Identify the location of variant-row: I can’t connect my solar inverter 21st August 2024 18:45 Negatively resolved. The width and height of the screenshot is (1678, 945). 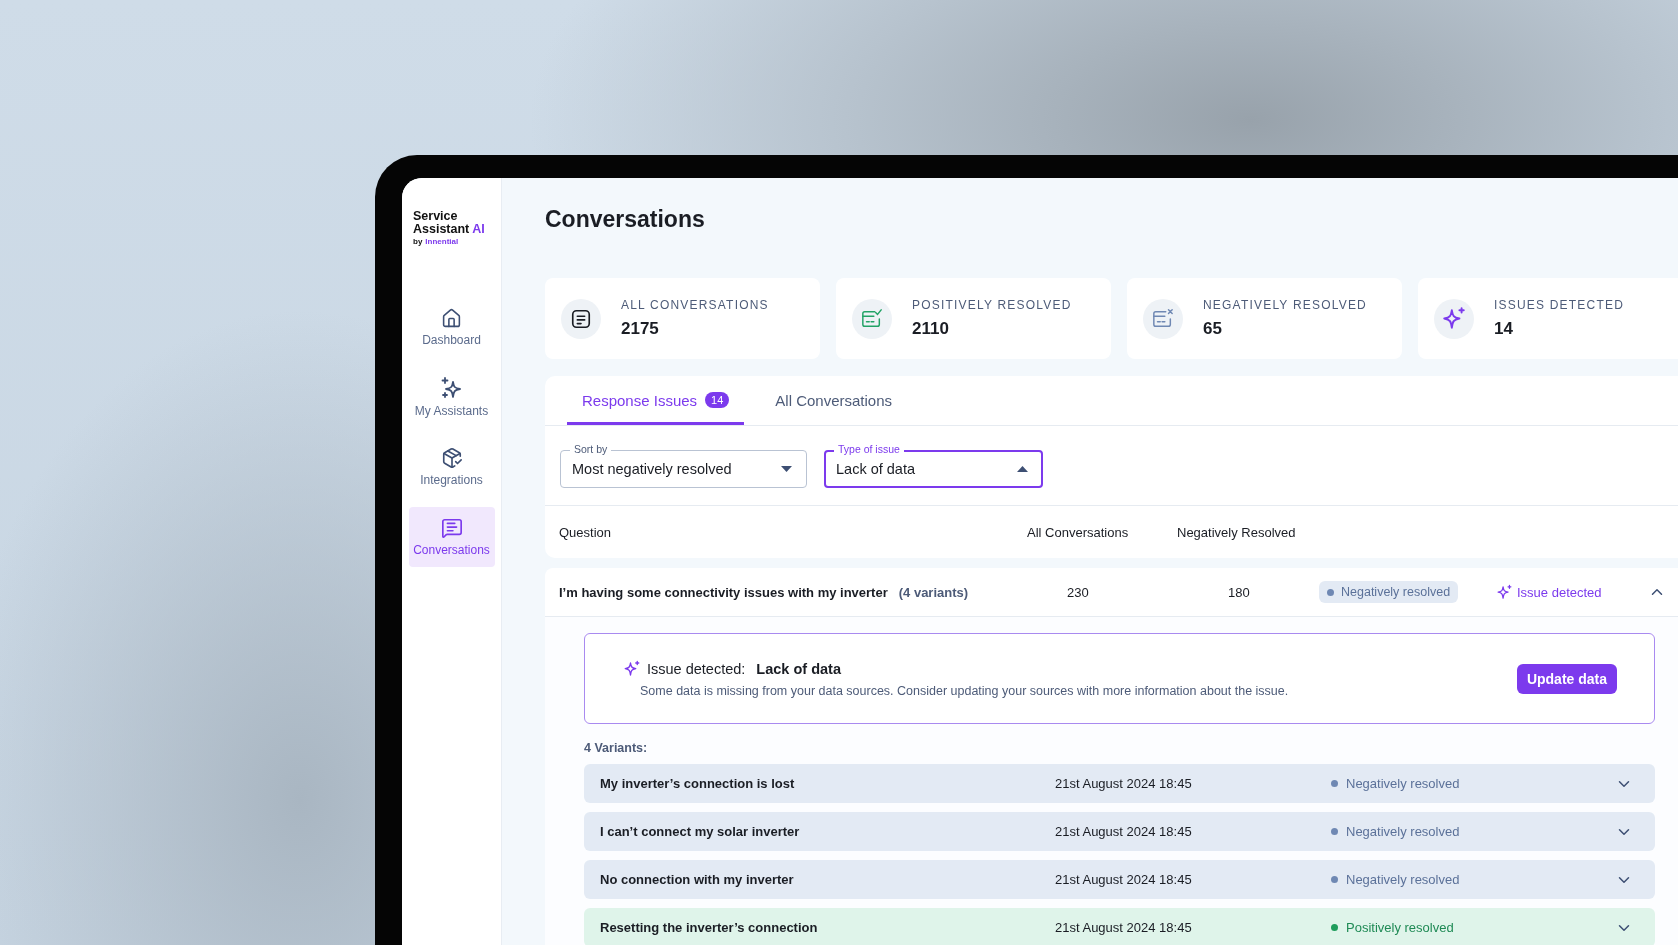
(1119, 831).